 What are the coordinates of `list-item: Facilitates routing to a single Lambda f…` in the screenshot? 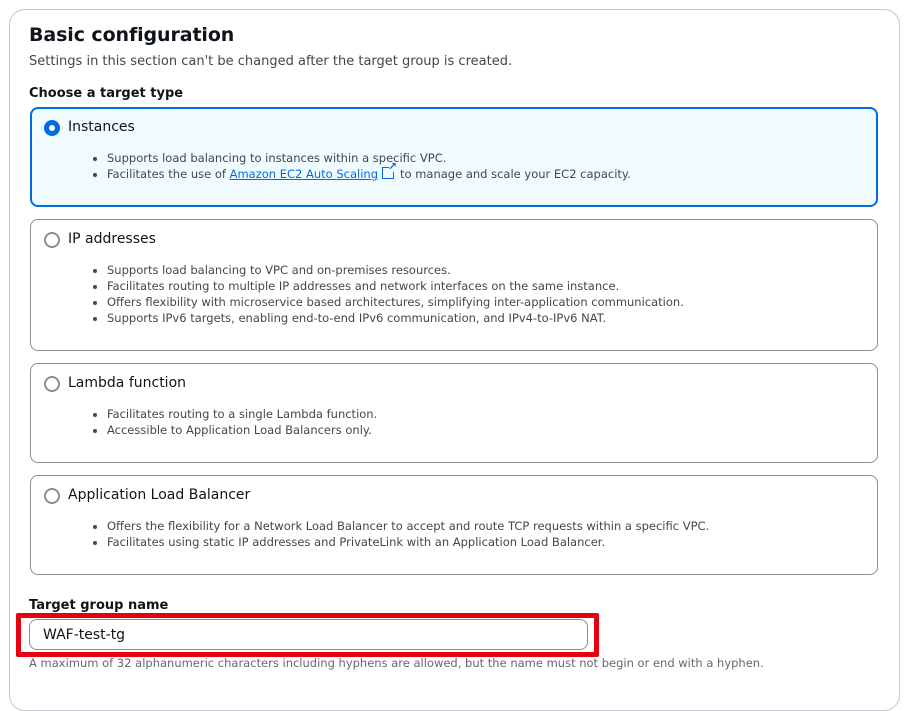 It's located at (242, 414).